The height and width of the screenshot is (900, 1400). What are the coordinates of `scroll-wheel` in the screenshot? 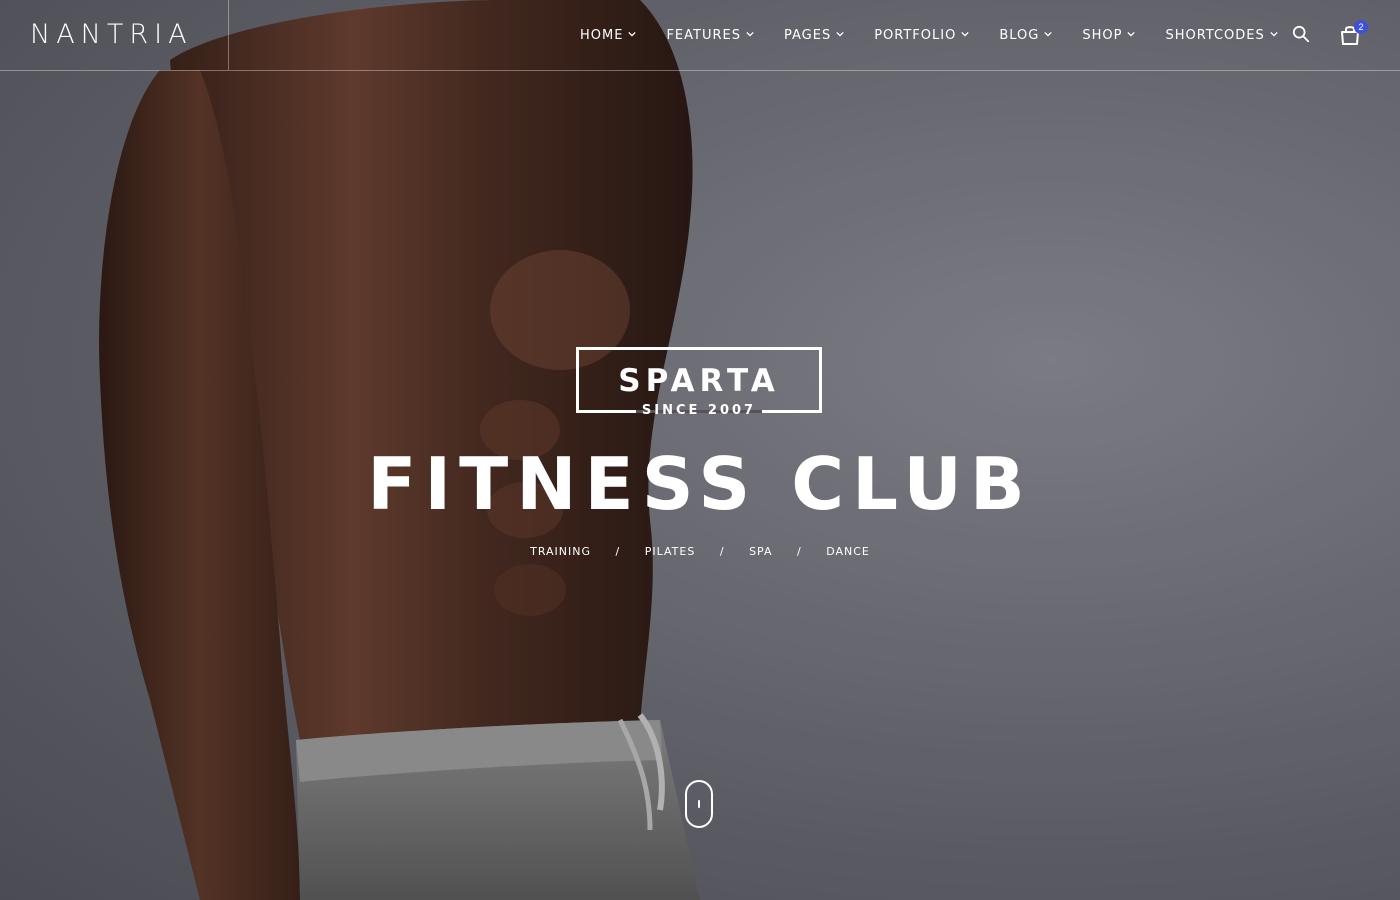 It's located at (699, 804).